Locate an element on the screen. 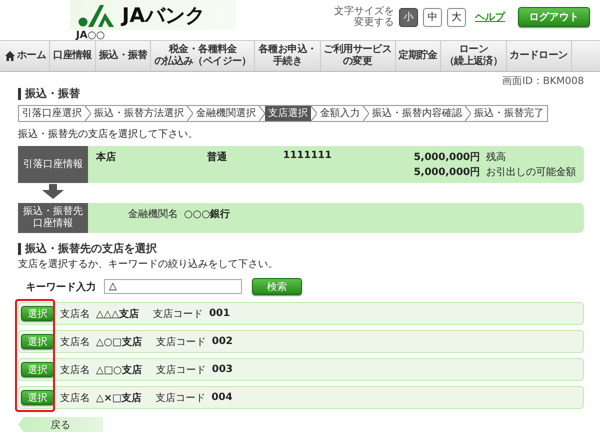 The width and height of the screenshot is (600, 445). bank-label: 金融機関名 is located at coordinates (153, 214).